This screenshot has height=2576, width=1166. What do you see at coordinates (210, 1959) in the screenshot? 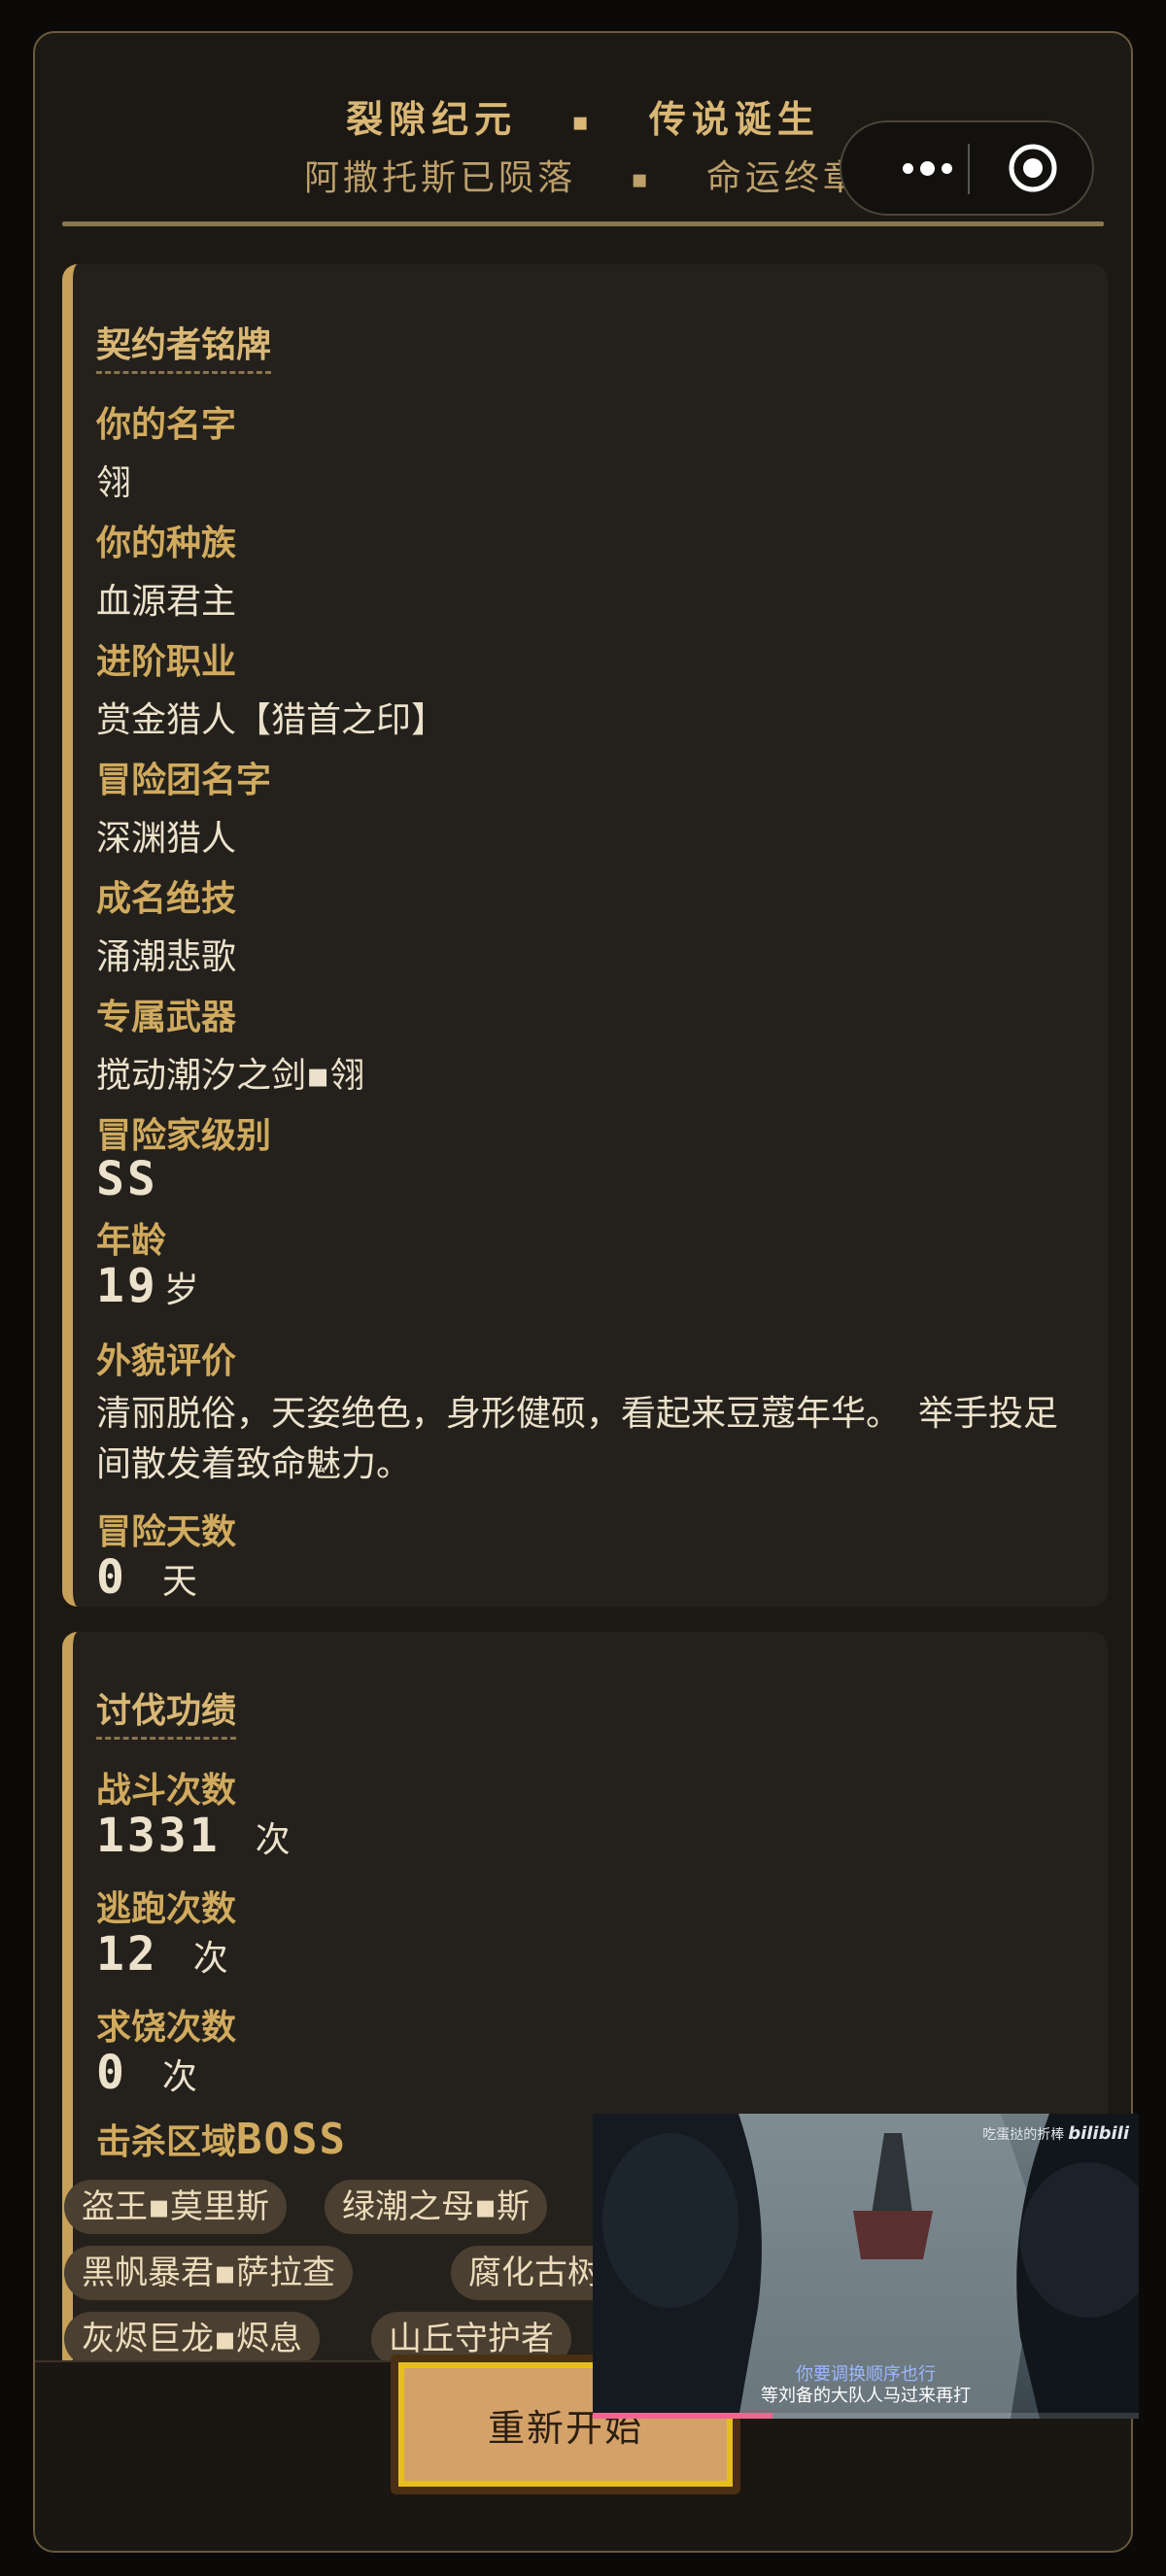
I see `flee-unit: 次` at bounding box center [210, 1959].